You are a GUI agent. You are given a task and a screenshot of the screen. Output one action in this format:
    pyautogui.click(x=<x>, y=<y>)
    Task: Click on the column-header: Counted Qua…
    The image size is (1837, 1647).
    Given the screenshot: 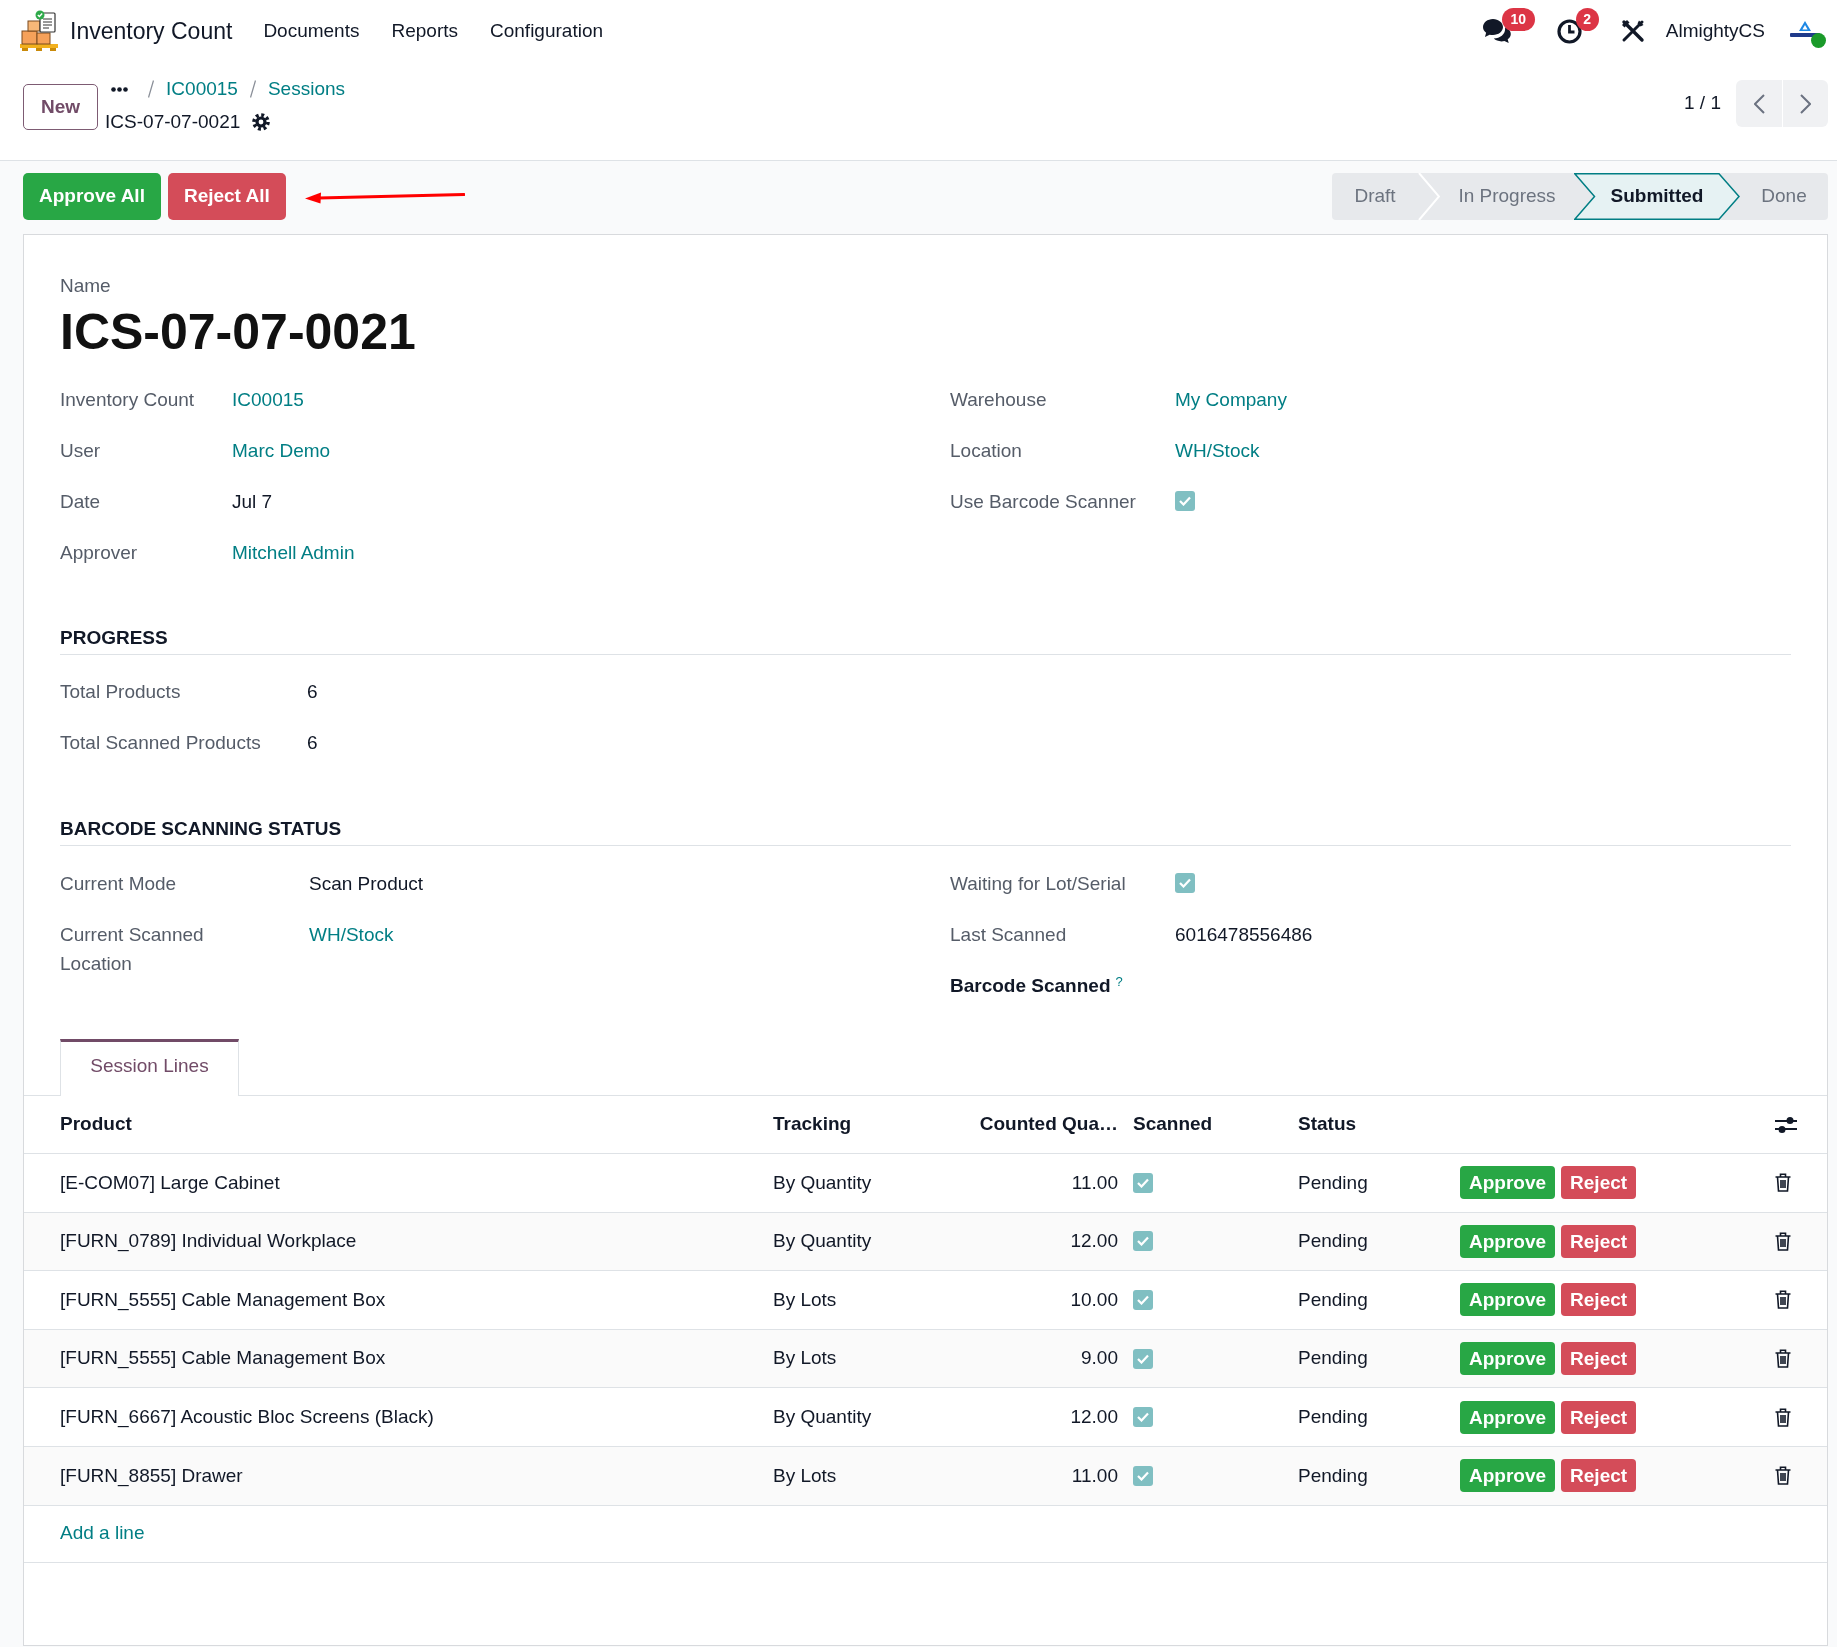 What is the action you would take?
    pyautogui.click(x=1048, y=1124)
    